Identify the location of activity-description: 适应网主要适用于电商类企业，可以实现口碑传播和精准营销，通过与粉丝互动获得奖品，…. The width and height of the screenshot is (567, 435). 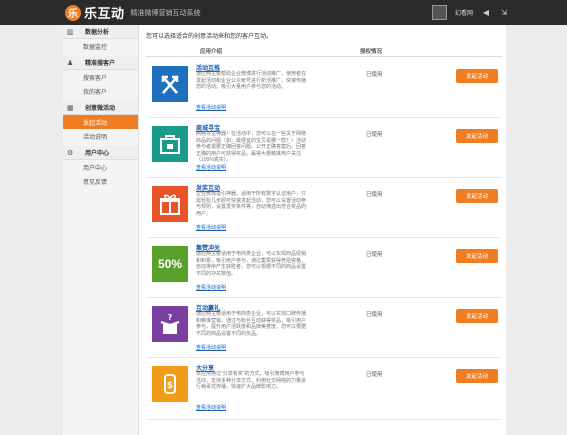
(251, 324).